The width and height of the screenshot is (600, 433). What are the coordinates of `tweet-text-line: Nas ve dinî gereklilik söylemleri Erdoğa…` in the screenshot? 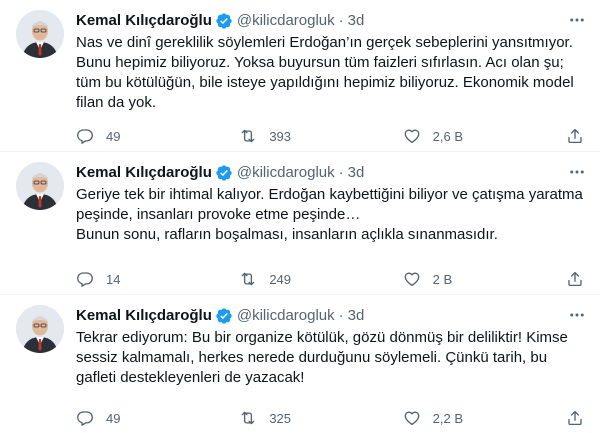 It's located at (324, 42).